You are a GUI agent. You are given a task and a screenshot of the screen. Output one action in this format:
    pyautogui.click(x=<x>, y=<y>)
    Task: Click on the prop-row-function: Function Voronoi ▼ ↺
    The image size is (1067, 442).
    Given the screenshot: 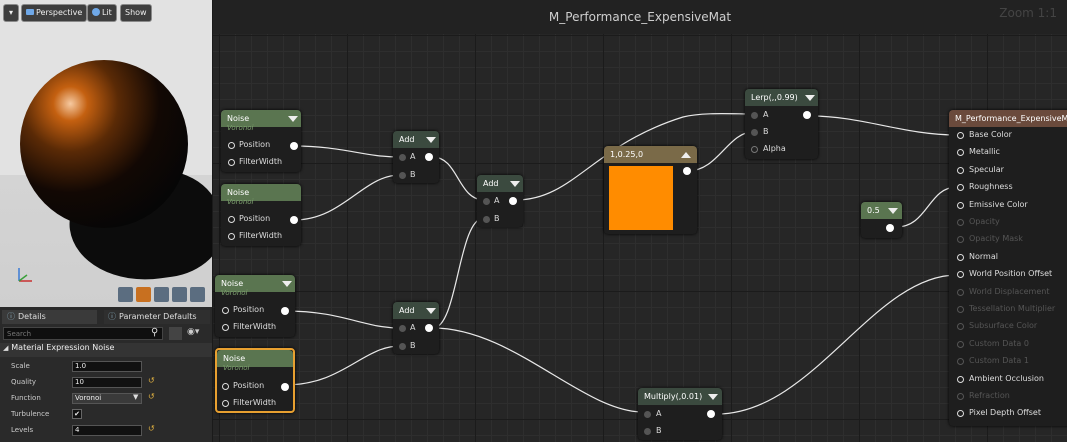 What is the action you would take?
    pyautogui.click(x=106, y=398)
    